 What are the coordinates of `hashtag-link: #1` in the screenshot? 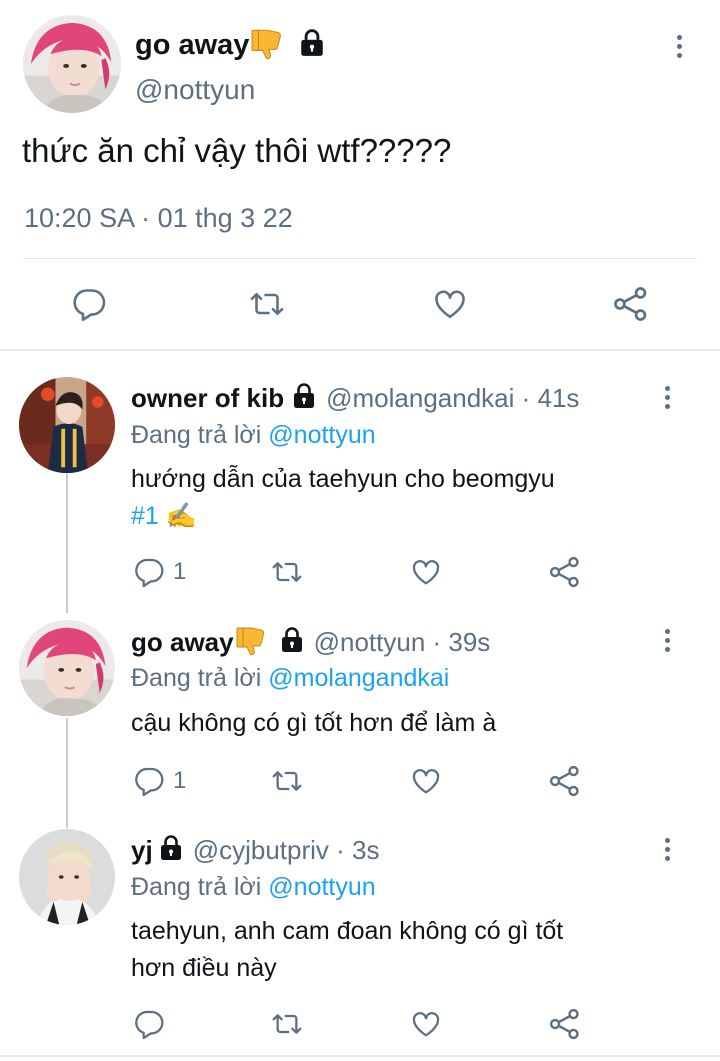 It's located at (145, 516).